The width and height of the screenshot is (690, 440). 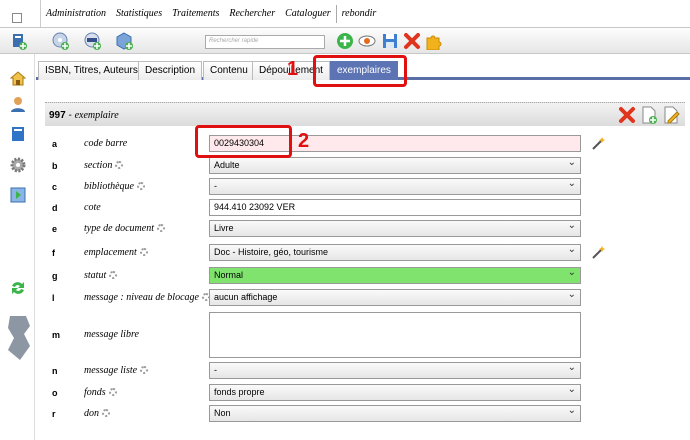 I want to click on emplacement-select: Doc - Histoire, géo, tourisme, so click(x=395, y=252).